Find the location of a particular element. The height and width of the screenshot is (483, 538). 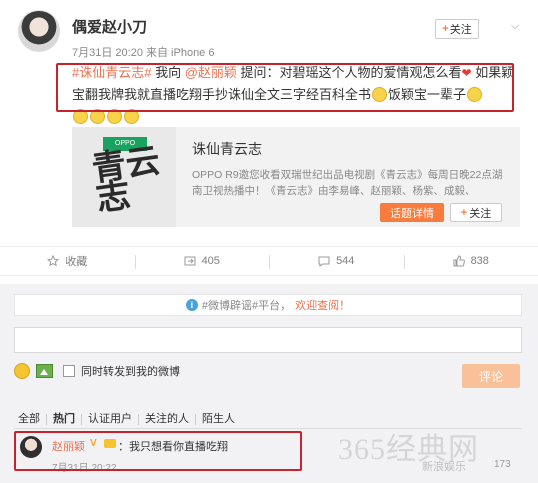

info-icon: i is located at coordinates (191, 305).